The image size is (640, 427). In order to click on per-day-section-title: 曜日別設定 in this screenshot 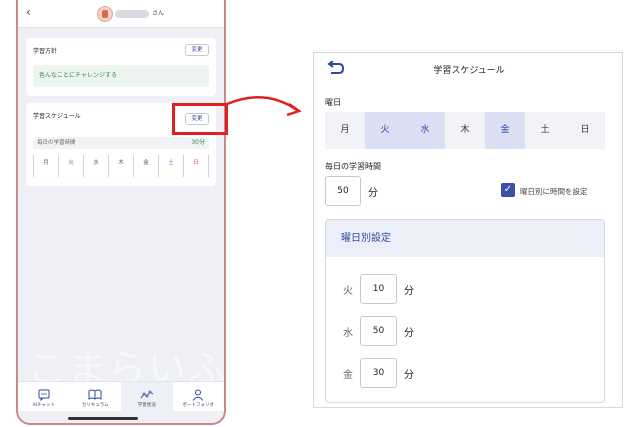, I will do `click(465, 238)`.